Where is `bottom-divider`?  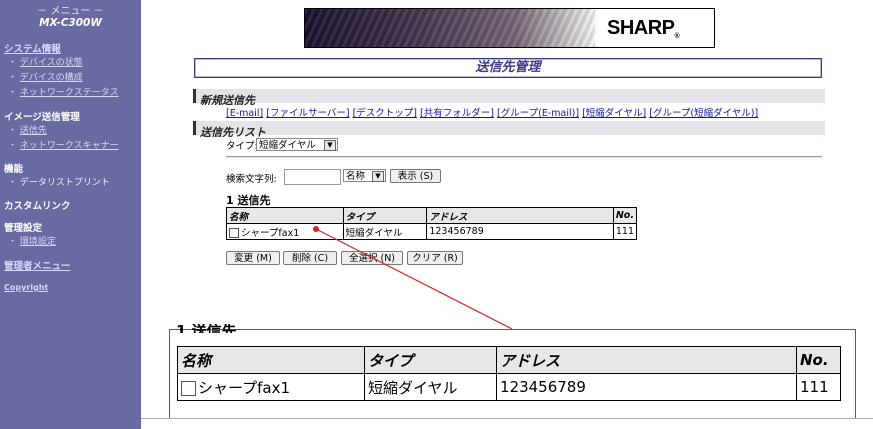 bottom-divider is located at coordinates (507, 418).